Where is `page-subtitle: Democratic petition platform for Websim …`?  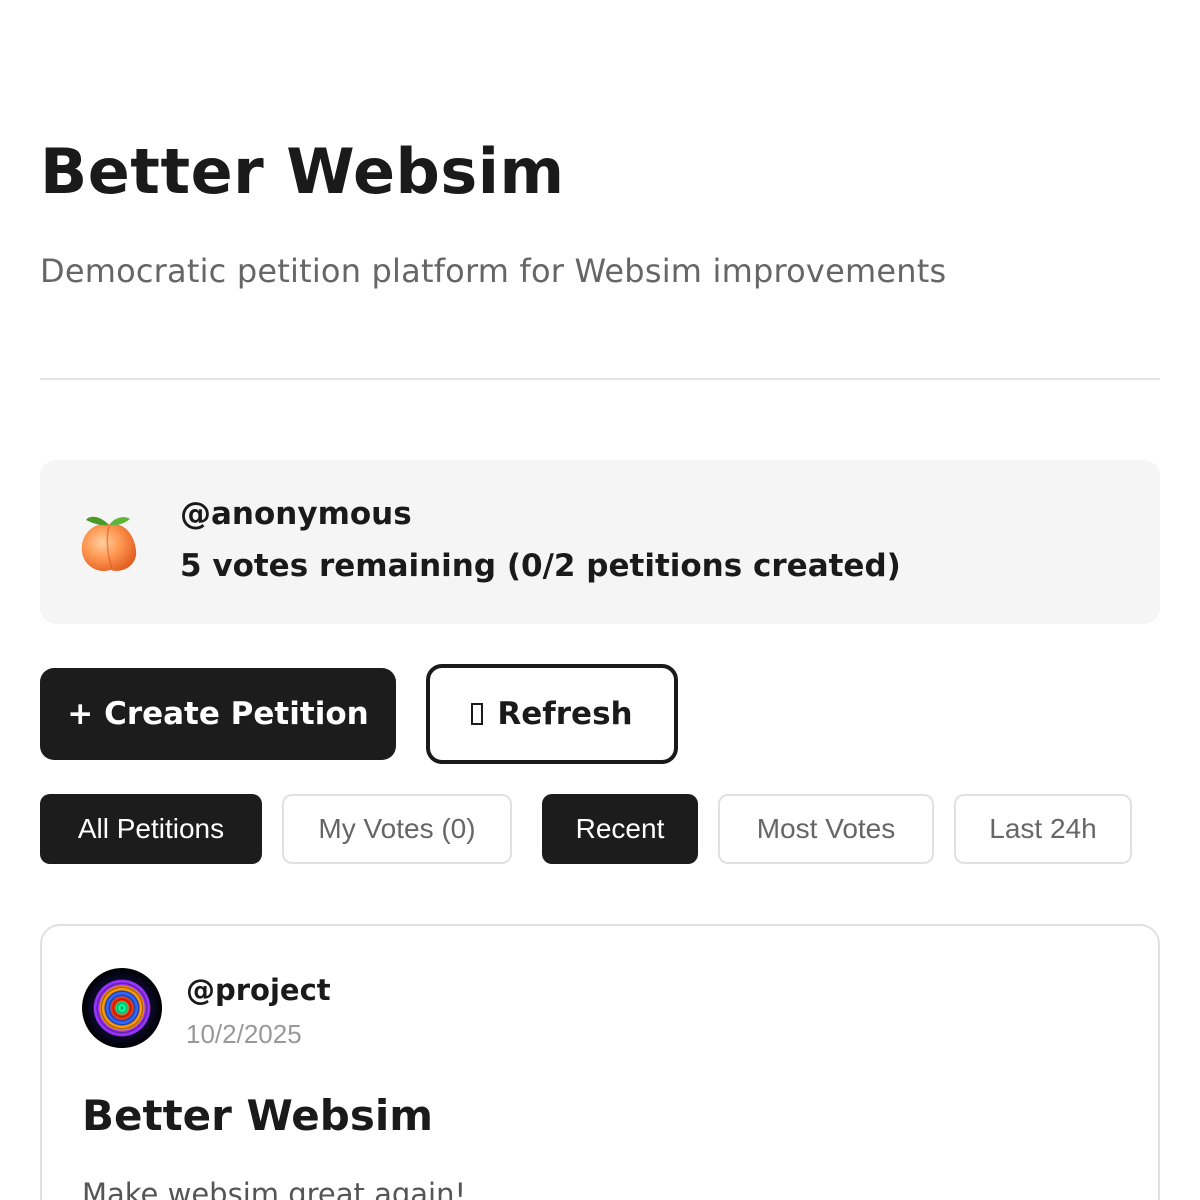 page-subtitle: Democratic petition platform for Websim … is located at coordinates (493, 271).